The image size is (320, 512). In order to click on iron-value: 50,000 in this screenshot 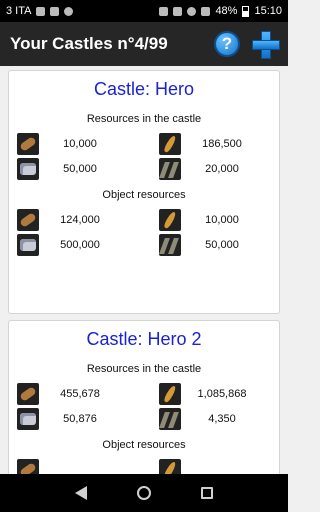, I will do `click(222, 244)`.